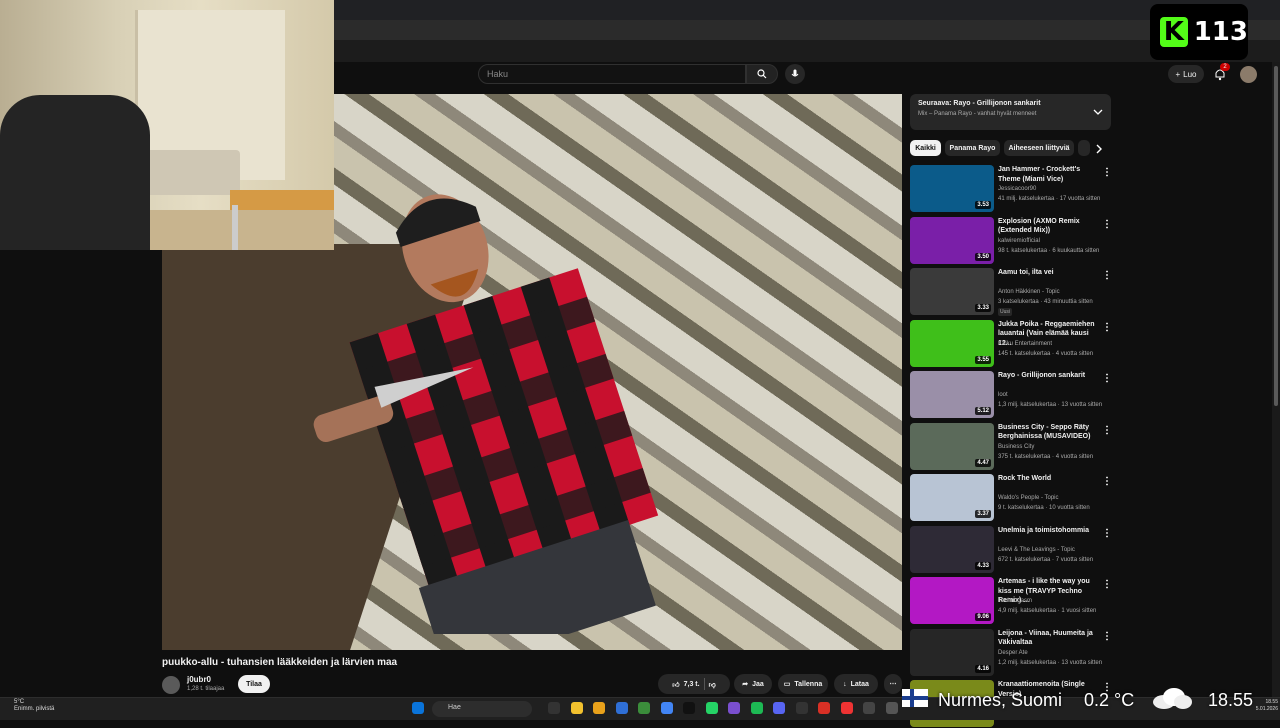  What do you see at coordinates (1046, 559) in the screenshot?
I see `recommendation-meta: 672 t. katselukertaa · 7 vuotta sitten` at bounding box center [1046, 559].